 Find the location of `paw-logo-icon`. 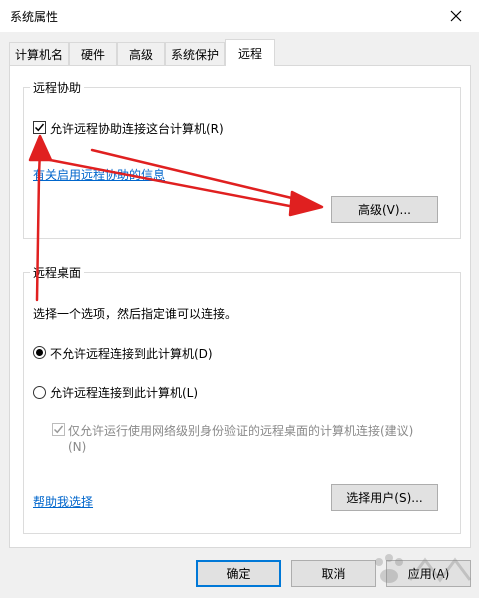

paw-logo-icon is located at coordinates (423, 568).